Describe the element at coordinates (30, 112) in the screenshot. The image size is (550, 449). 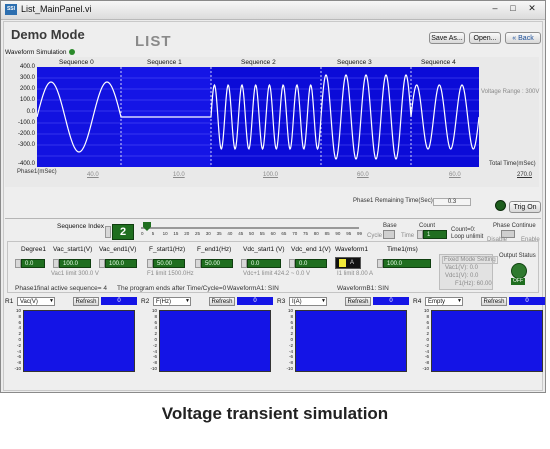
I see `y-tick: 0.0` at that location.